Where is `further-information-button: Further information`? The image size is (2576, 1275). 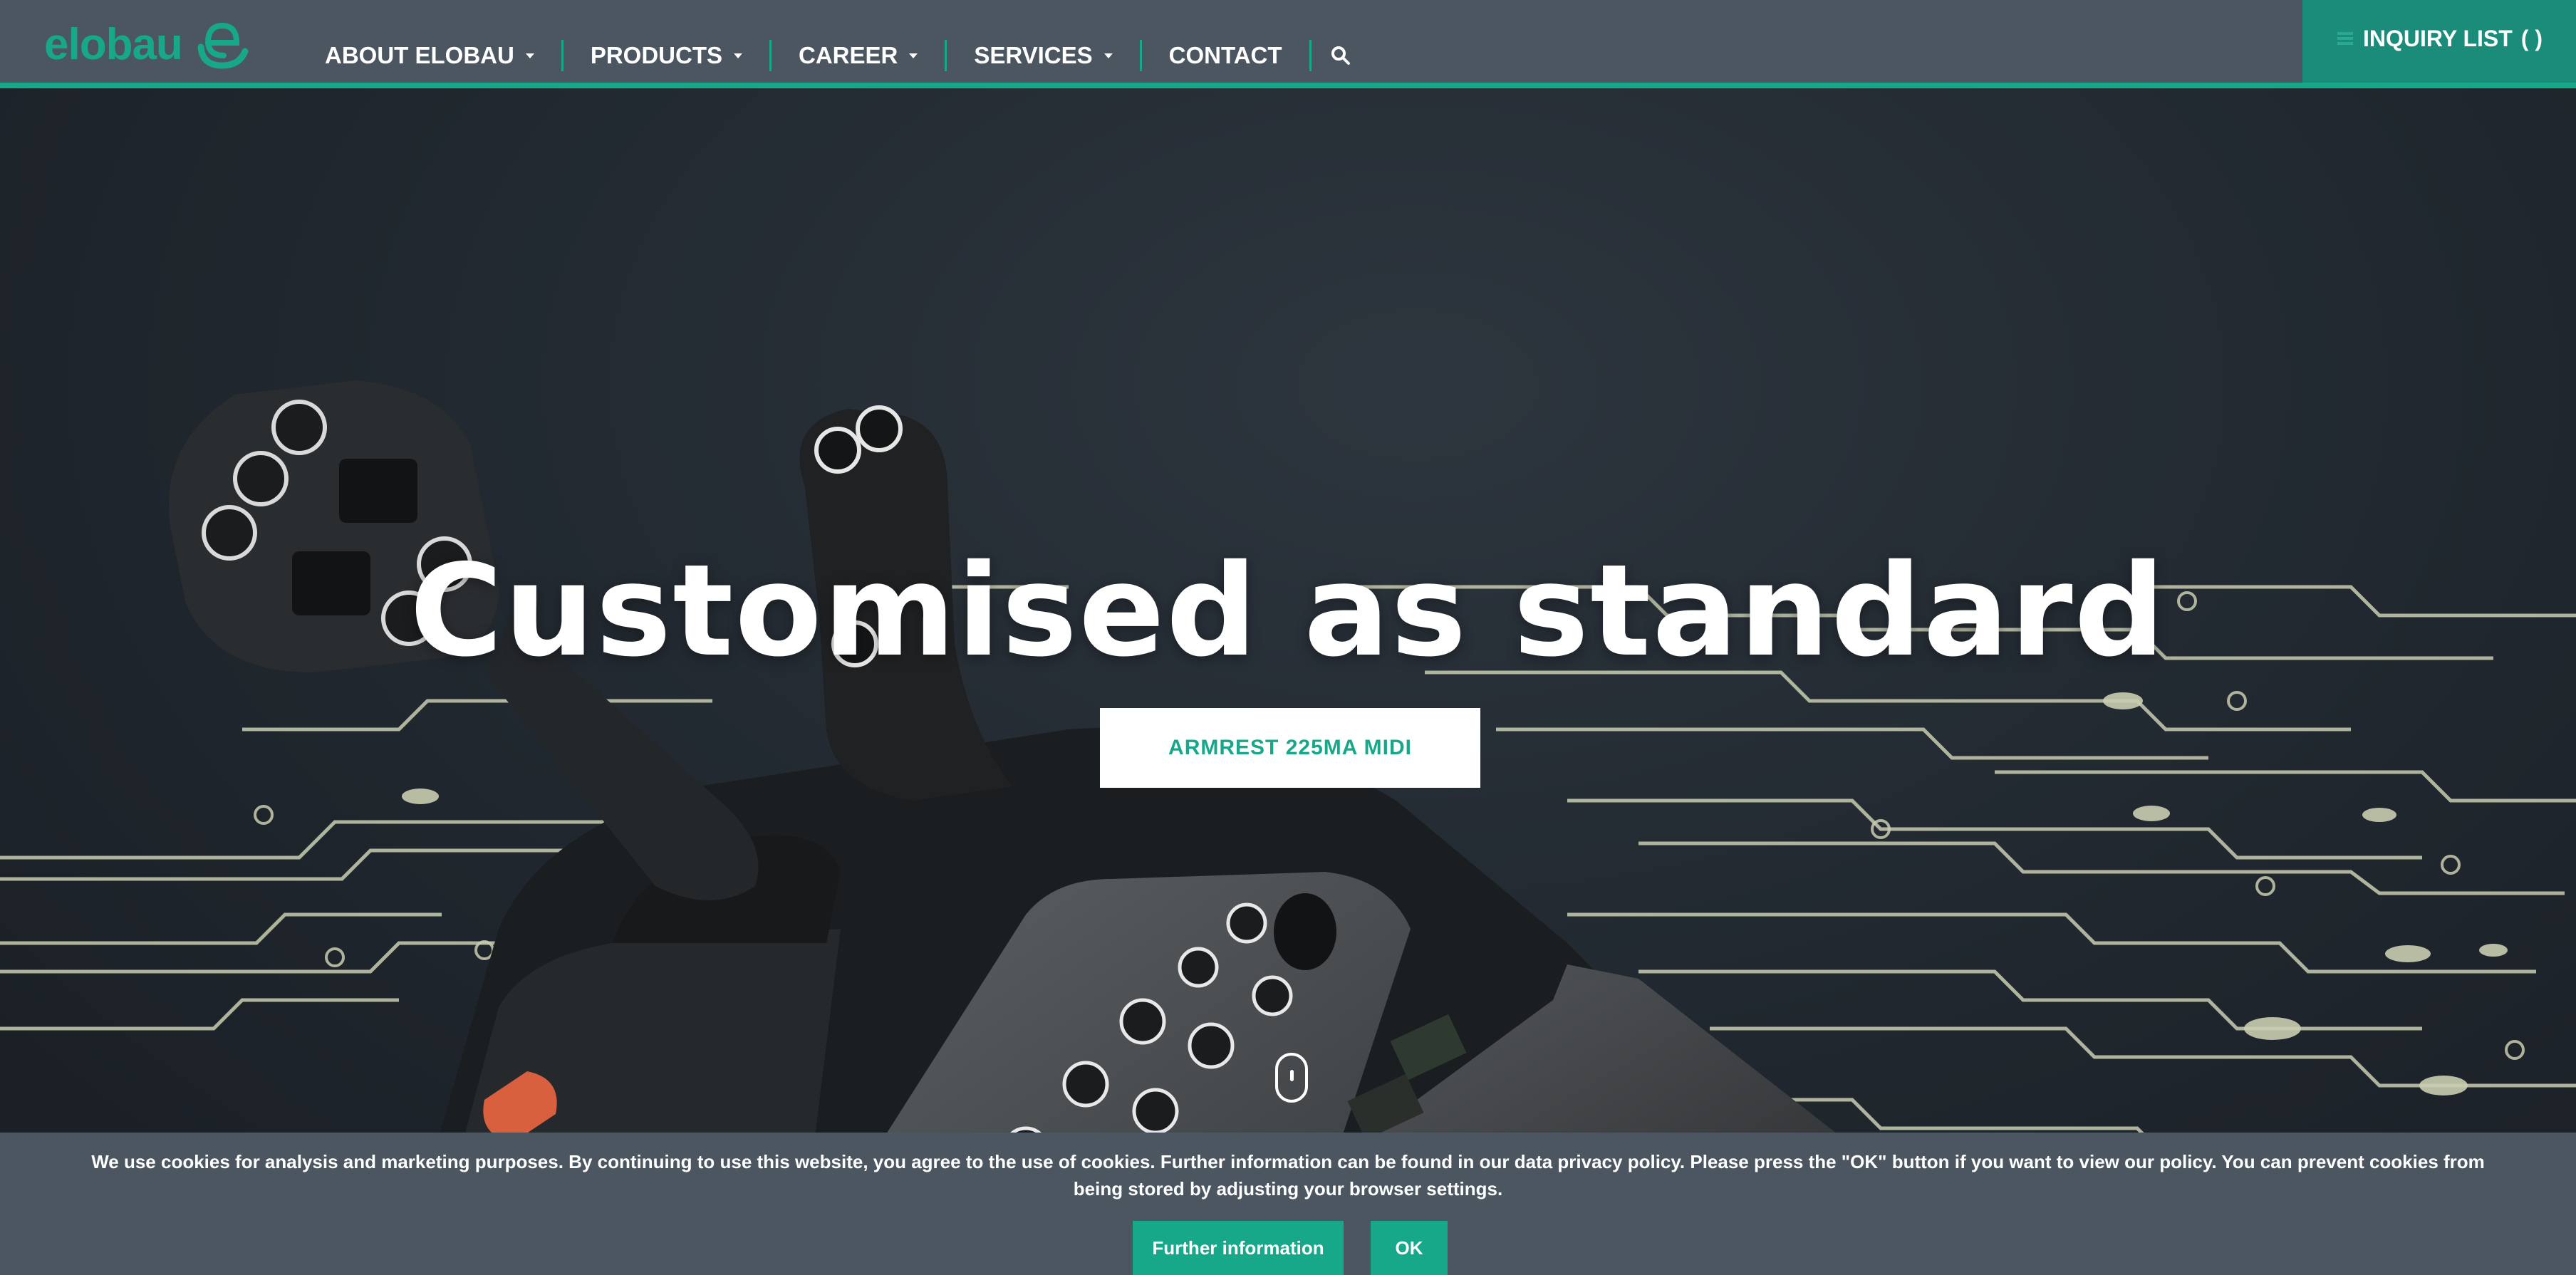 further-information-button: Further information is located at coordinates (1238, 1248).